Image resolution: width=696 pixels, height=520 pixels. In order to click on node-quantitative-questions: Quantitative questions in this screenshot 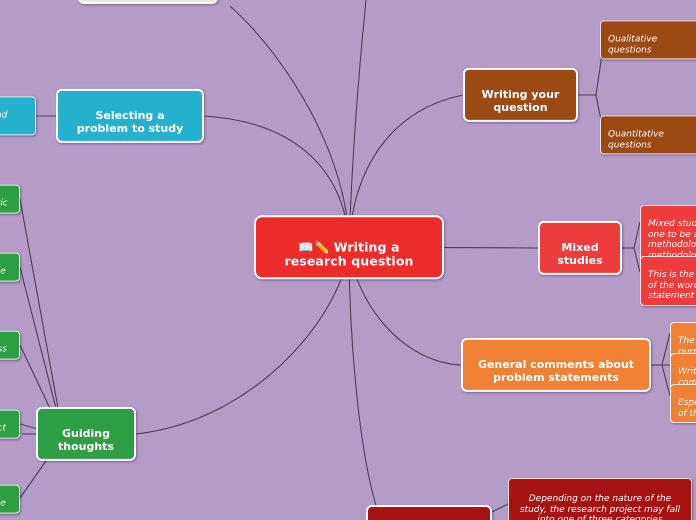, I will do `click(648, 135)`.